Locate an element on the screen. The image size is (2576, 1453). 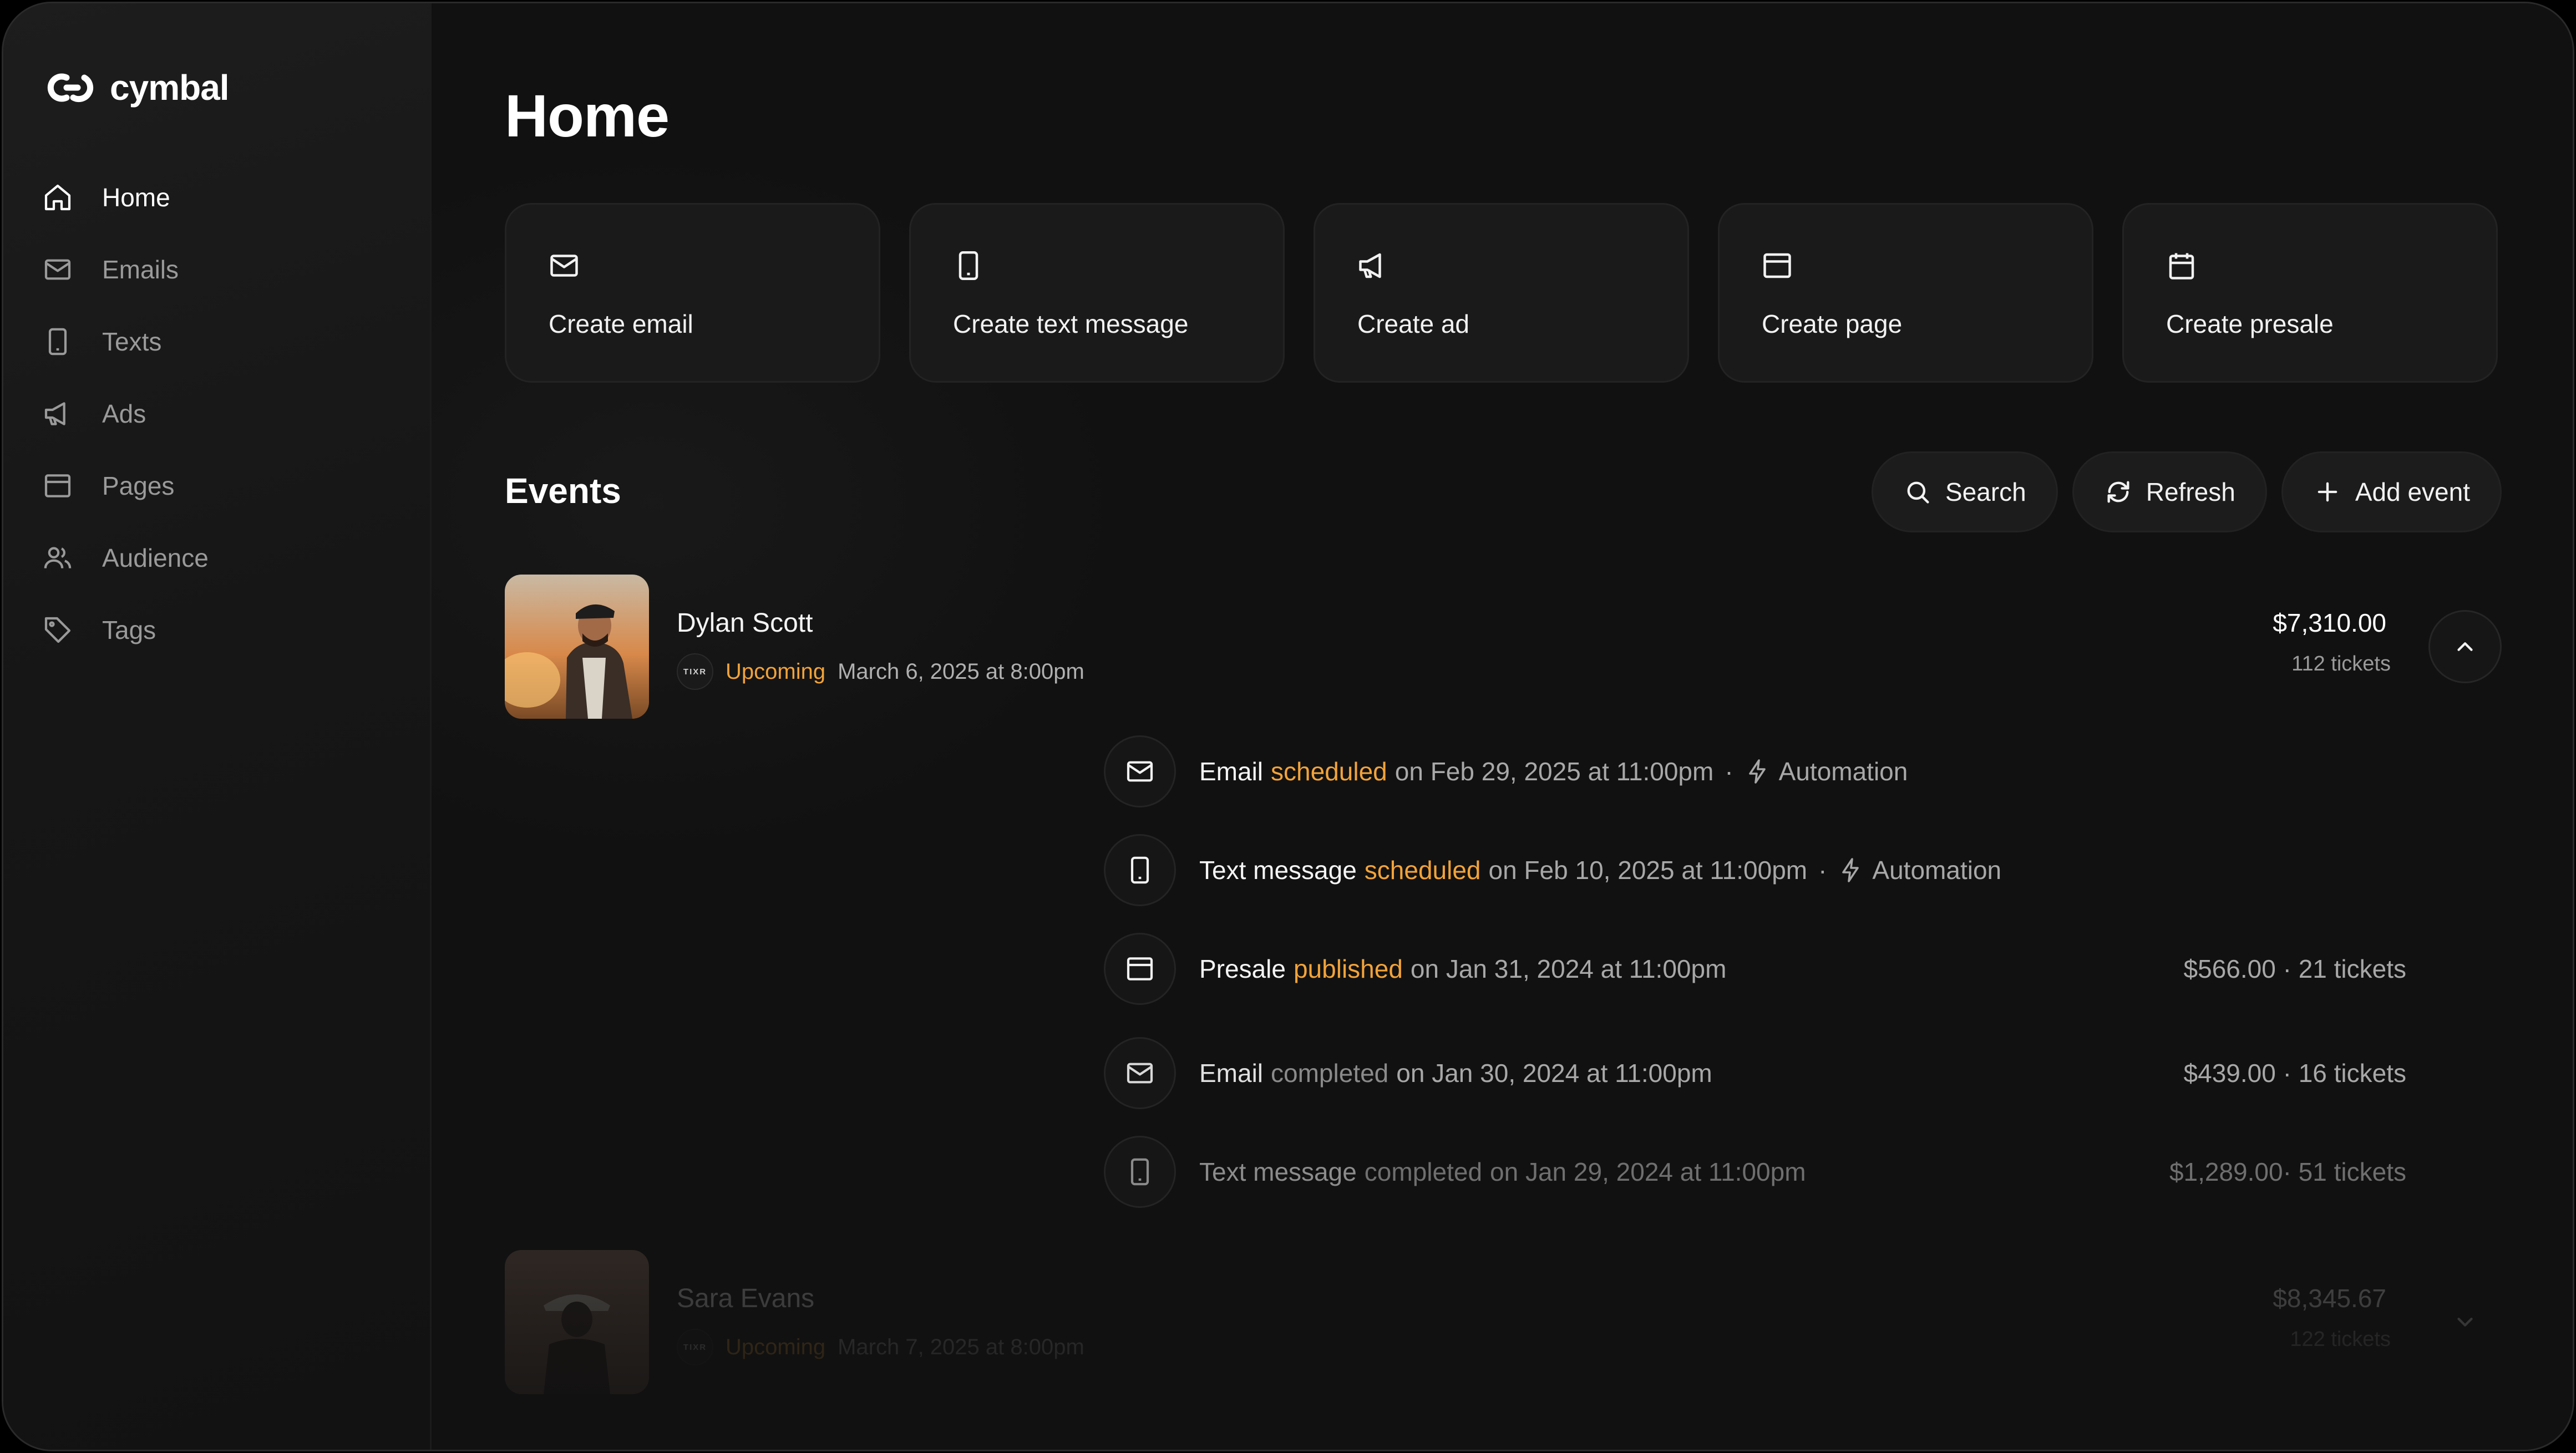
sidebar-item-audience: Audience is located at coordinates (125, 558).